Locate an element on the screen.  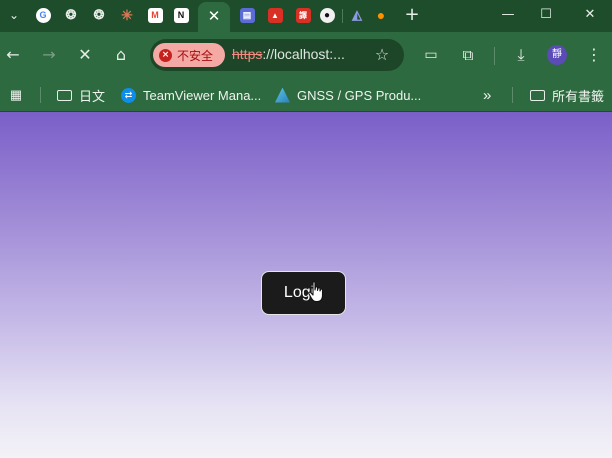
gmail-icon: M is located at coordinates (155, 15).